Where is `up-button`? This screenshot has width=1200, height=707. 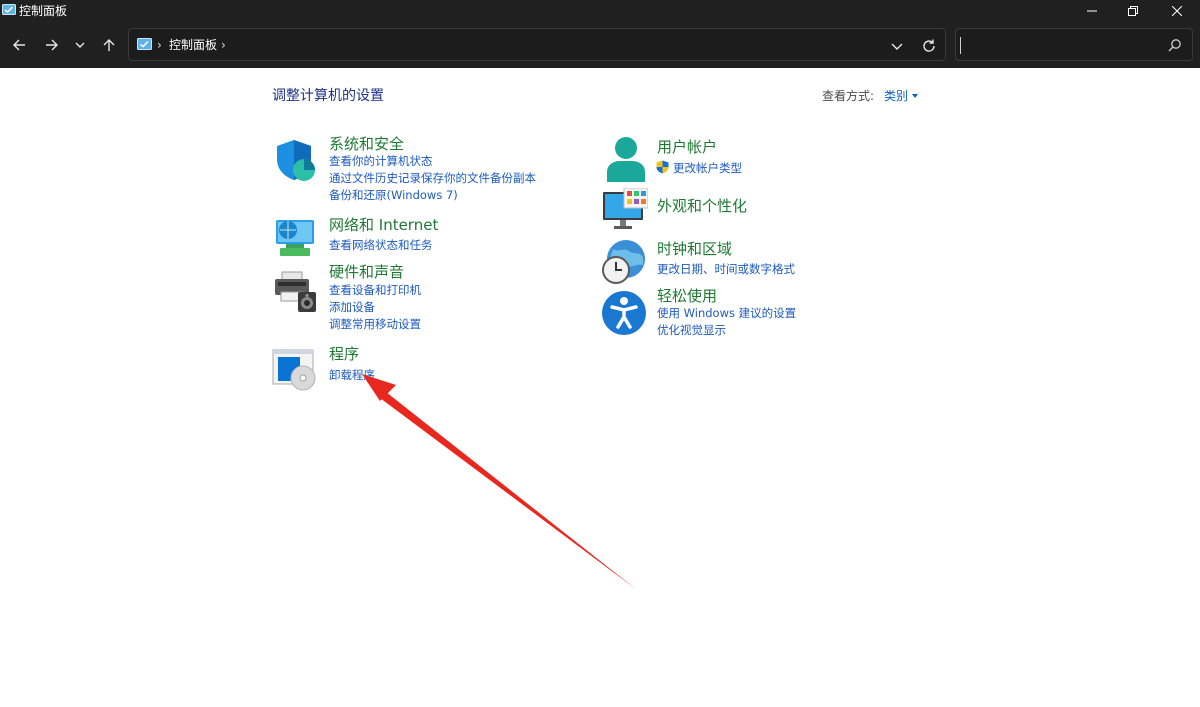 up-button is located at coordinates (109, 45).